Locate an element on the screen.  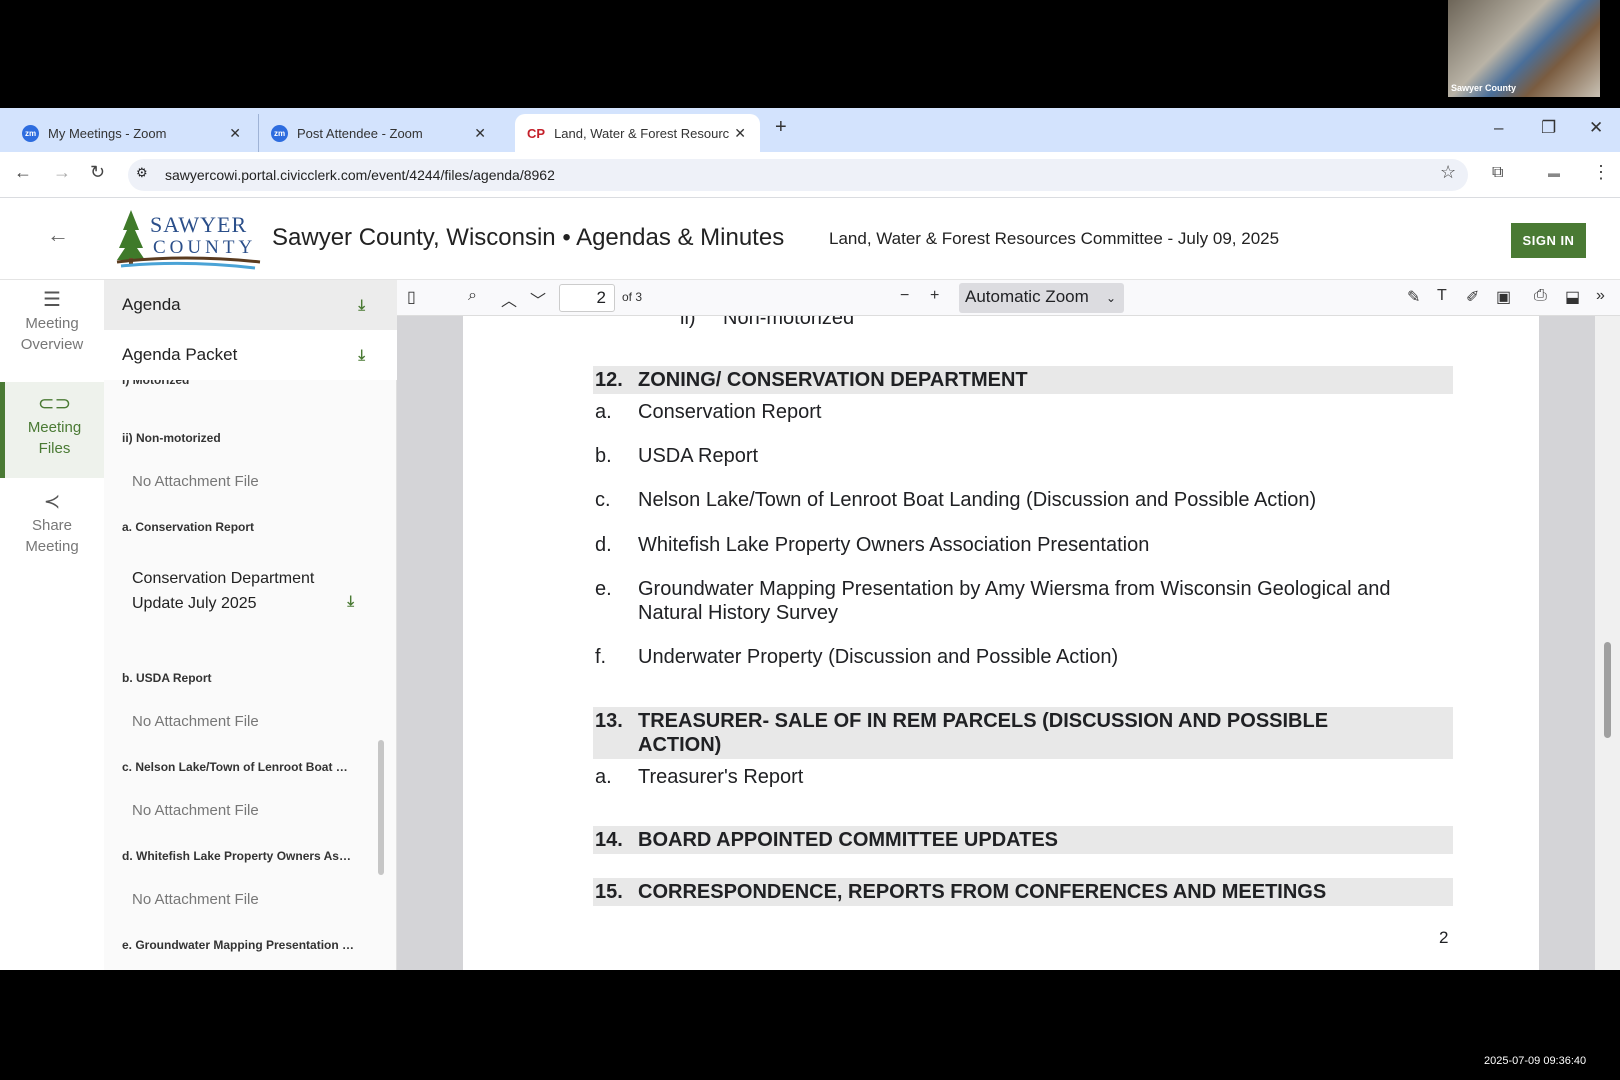
agenda-item-label: b. USDA Report is located at coordinates (167, 678).